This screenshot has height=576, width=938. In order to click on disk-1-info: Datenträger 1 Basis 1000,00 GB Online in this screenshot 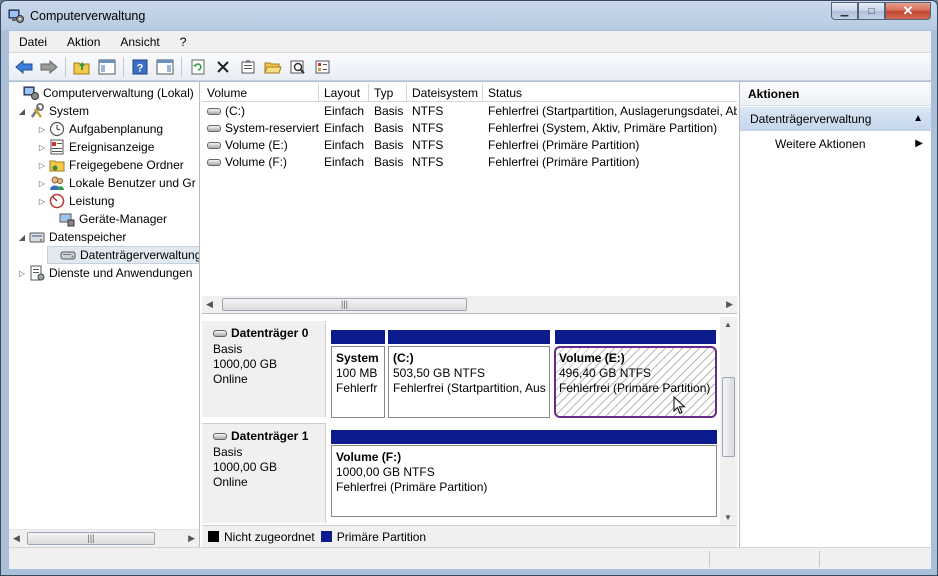, I will do `click(264, 473)`.